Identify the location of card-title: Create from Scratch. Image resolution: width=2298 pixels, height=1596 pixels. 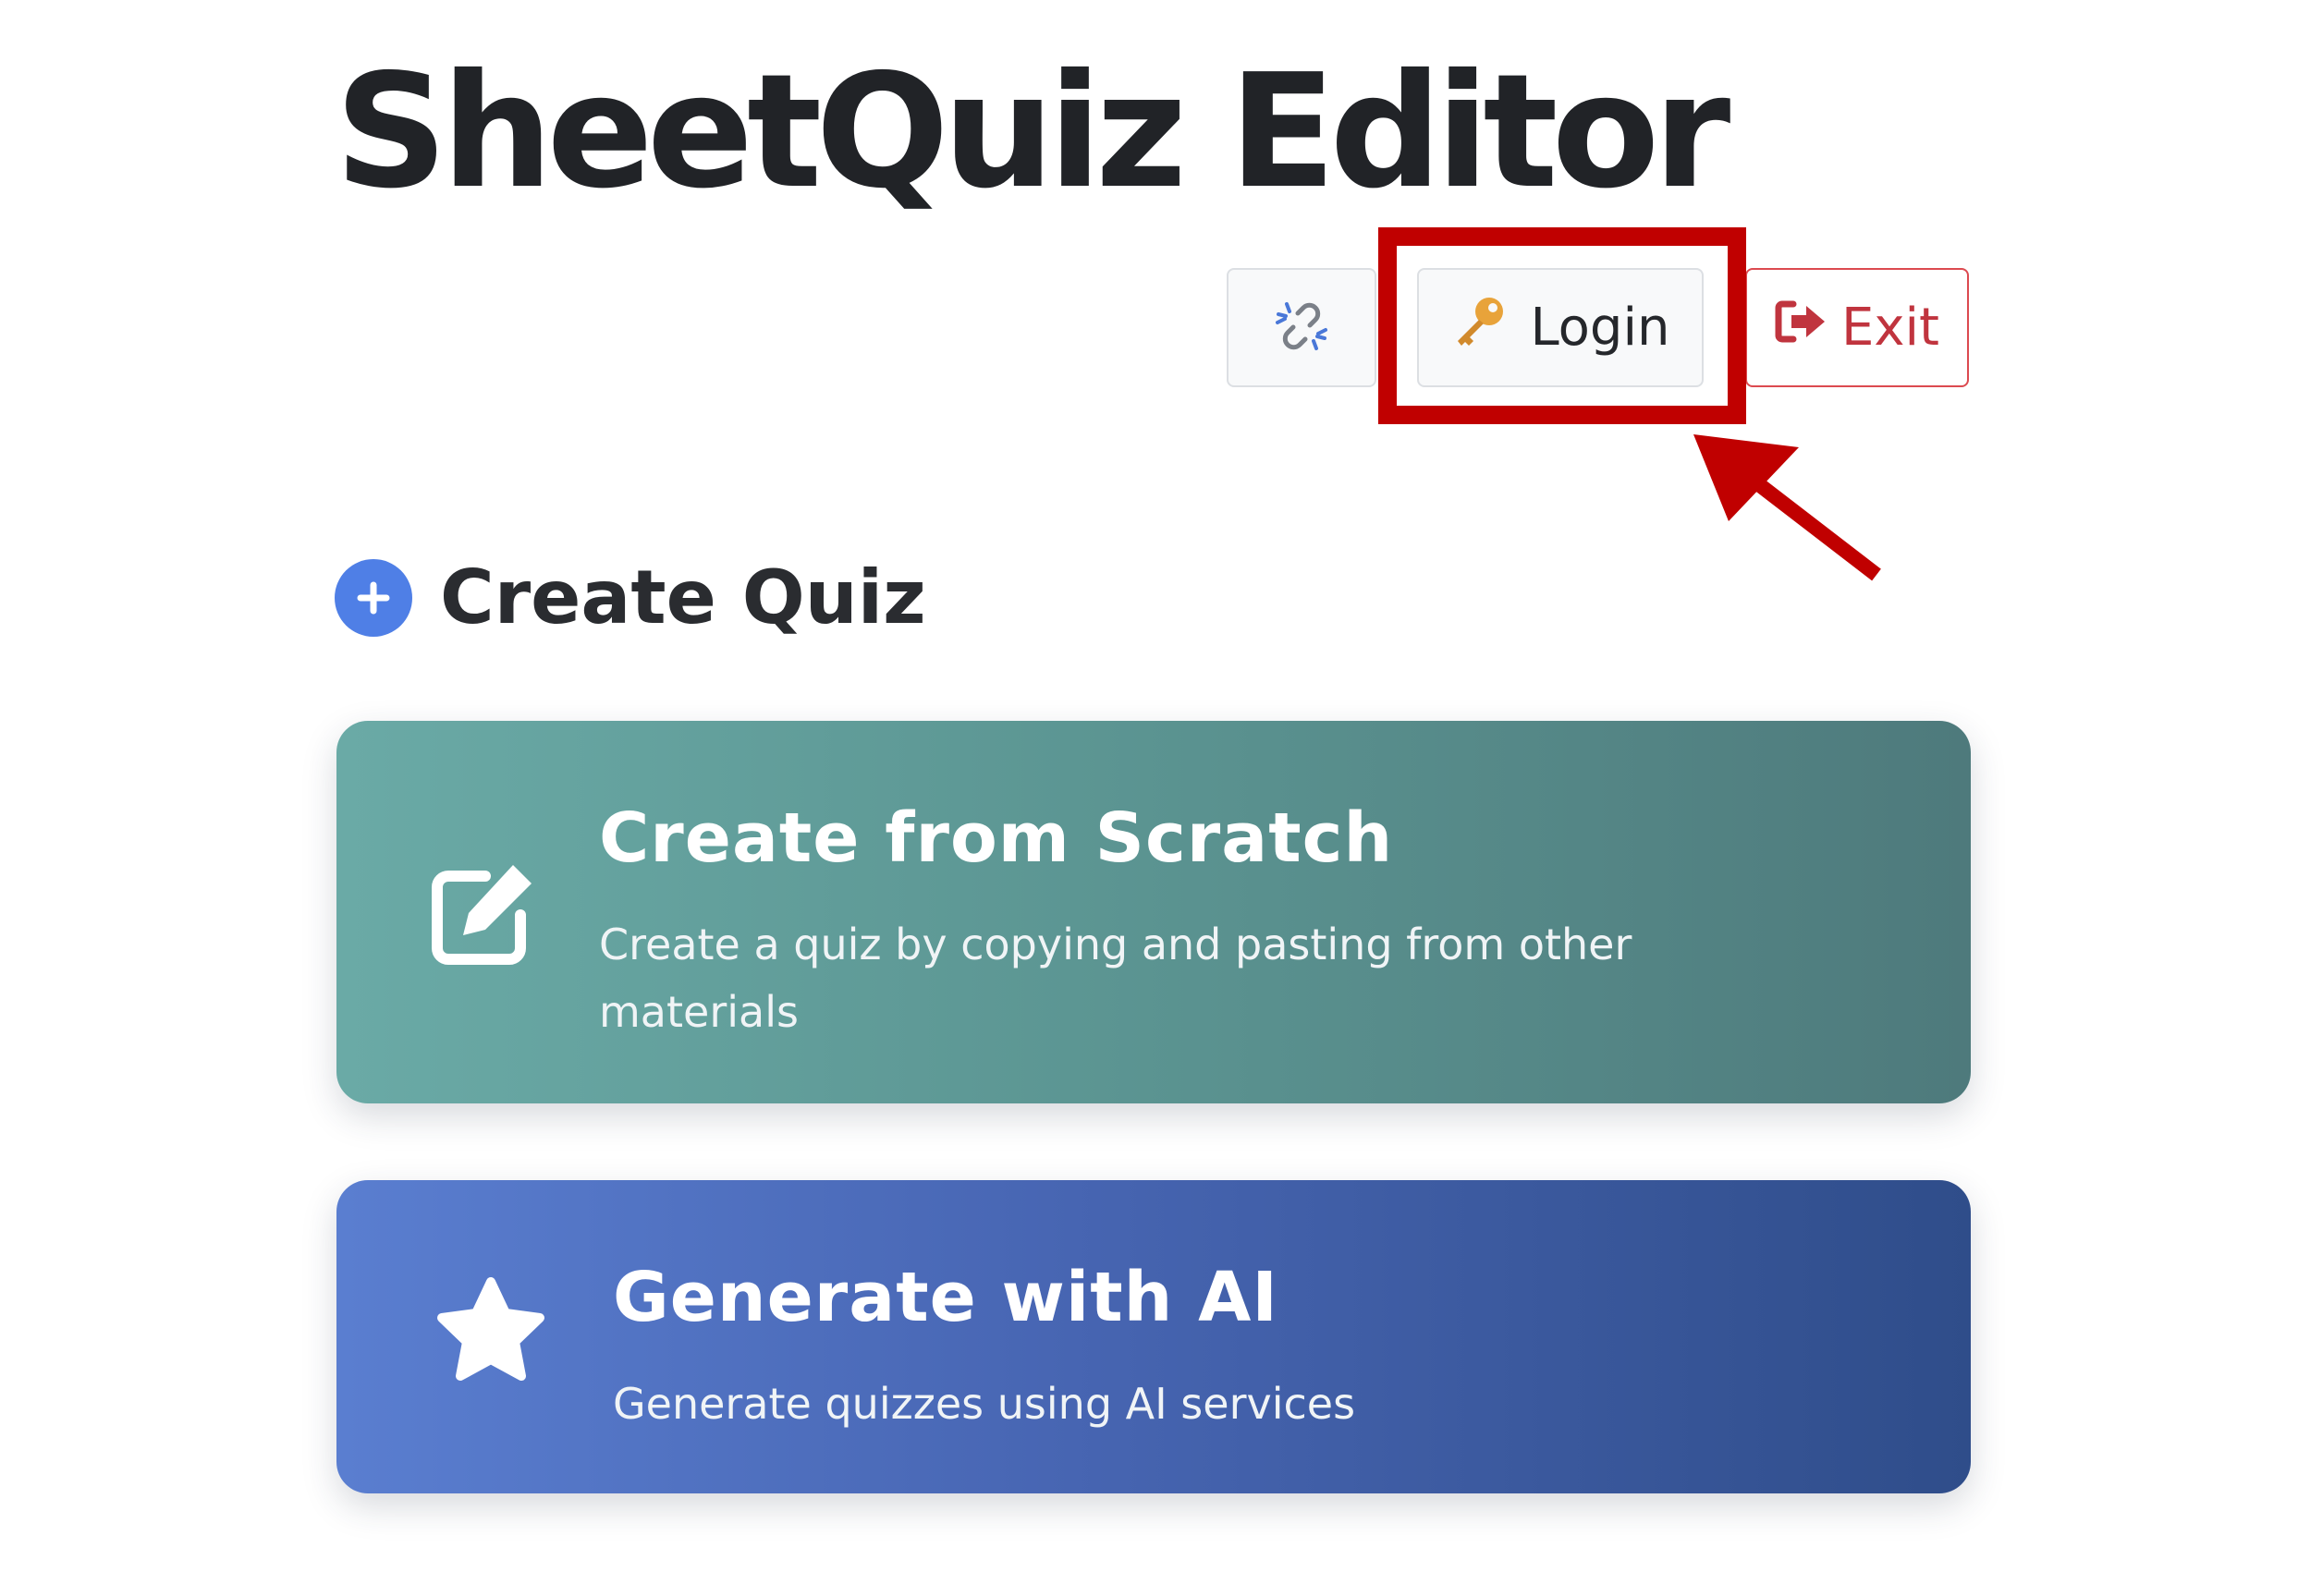
(996, 838).